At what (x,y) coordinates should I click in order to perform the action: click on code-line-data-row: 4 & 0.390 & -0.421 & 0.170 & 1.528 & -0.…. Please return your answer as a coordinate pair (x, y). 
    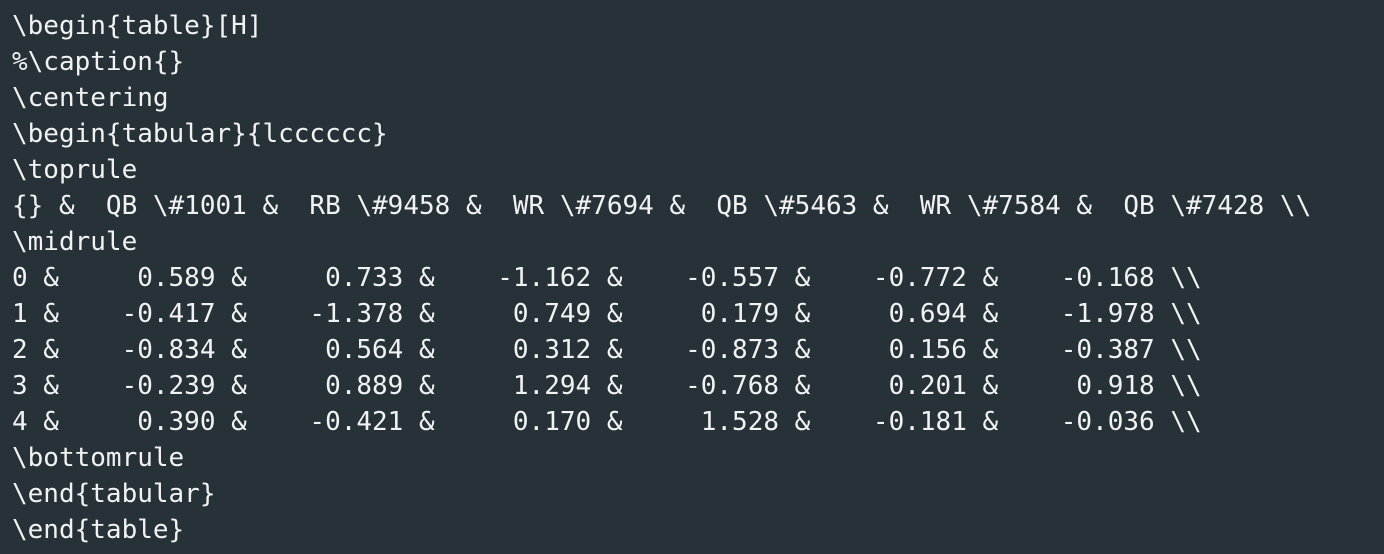
    Looking at the image, I should click on (698, 422).